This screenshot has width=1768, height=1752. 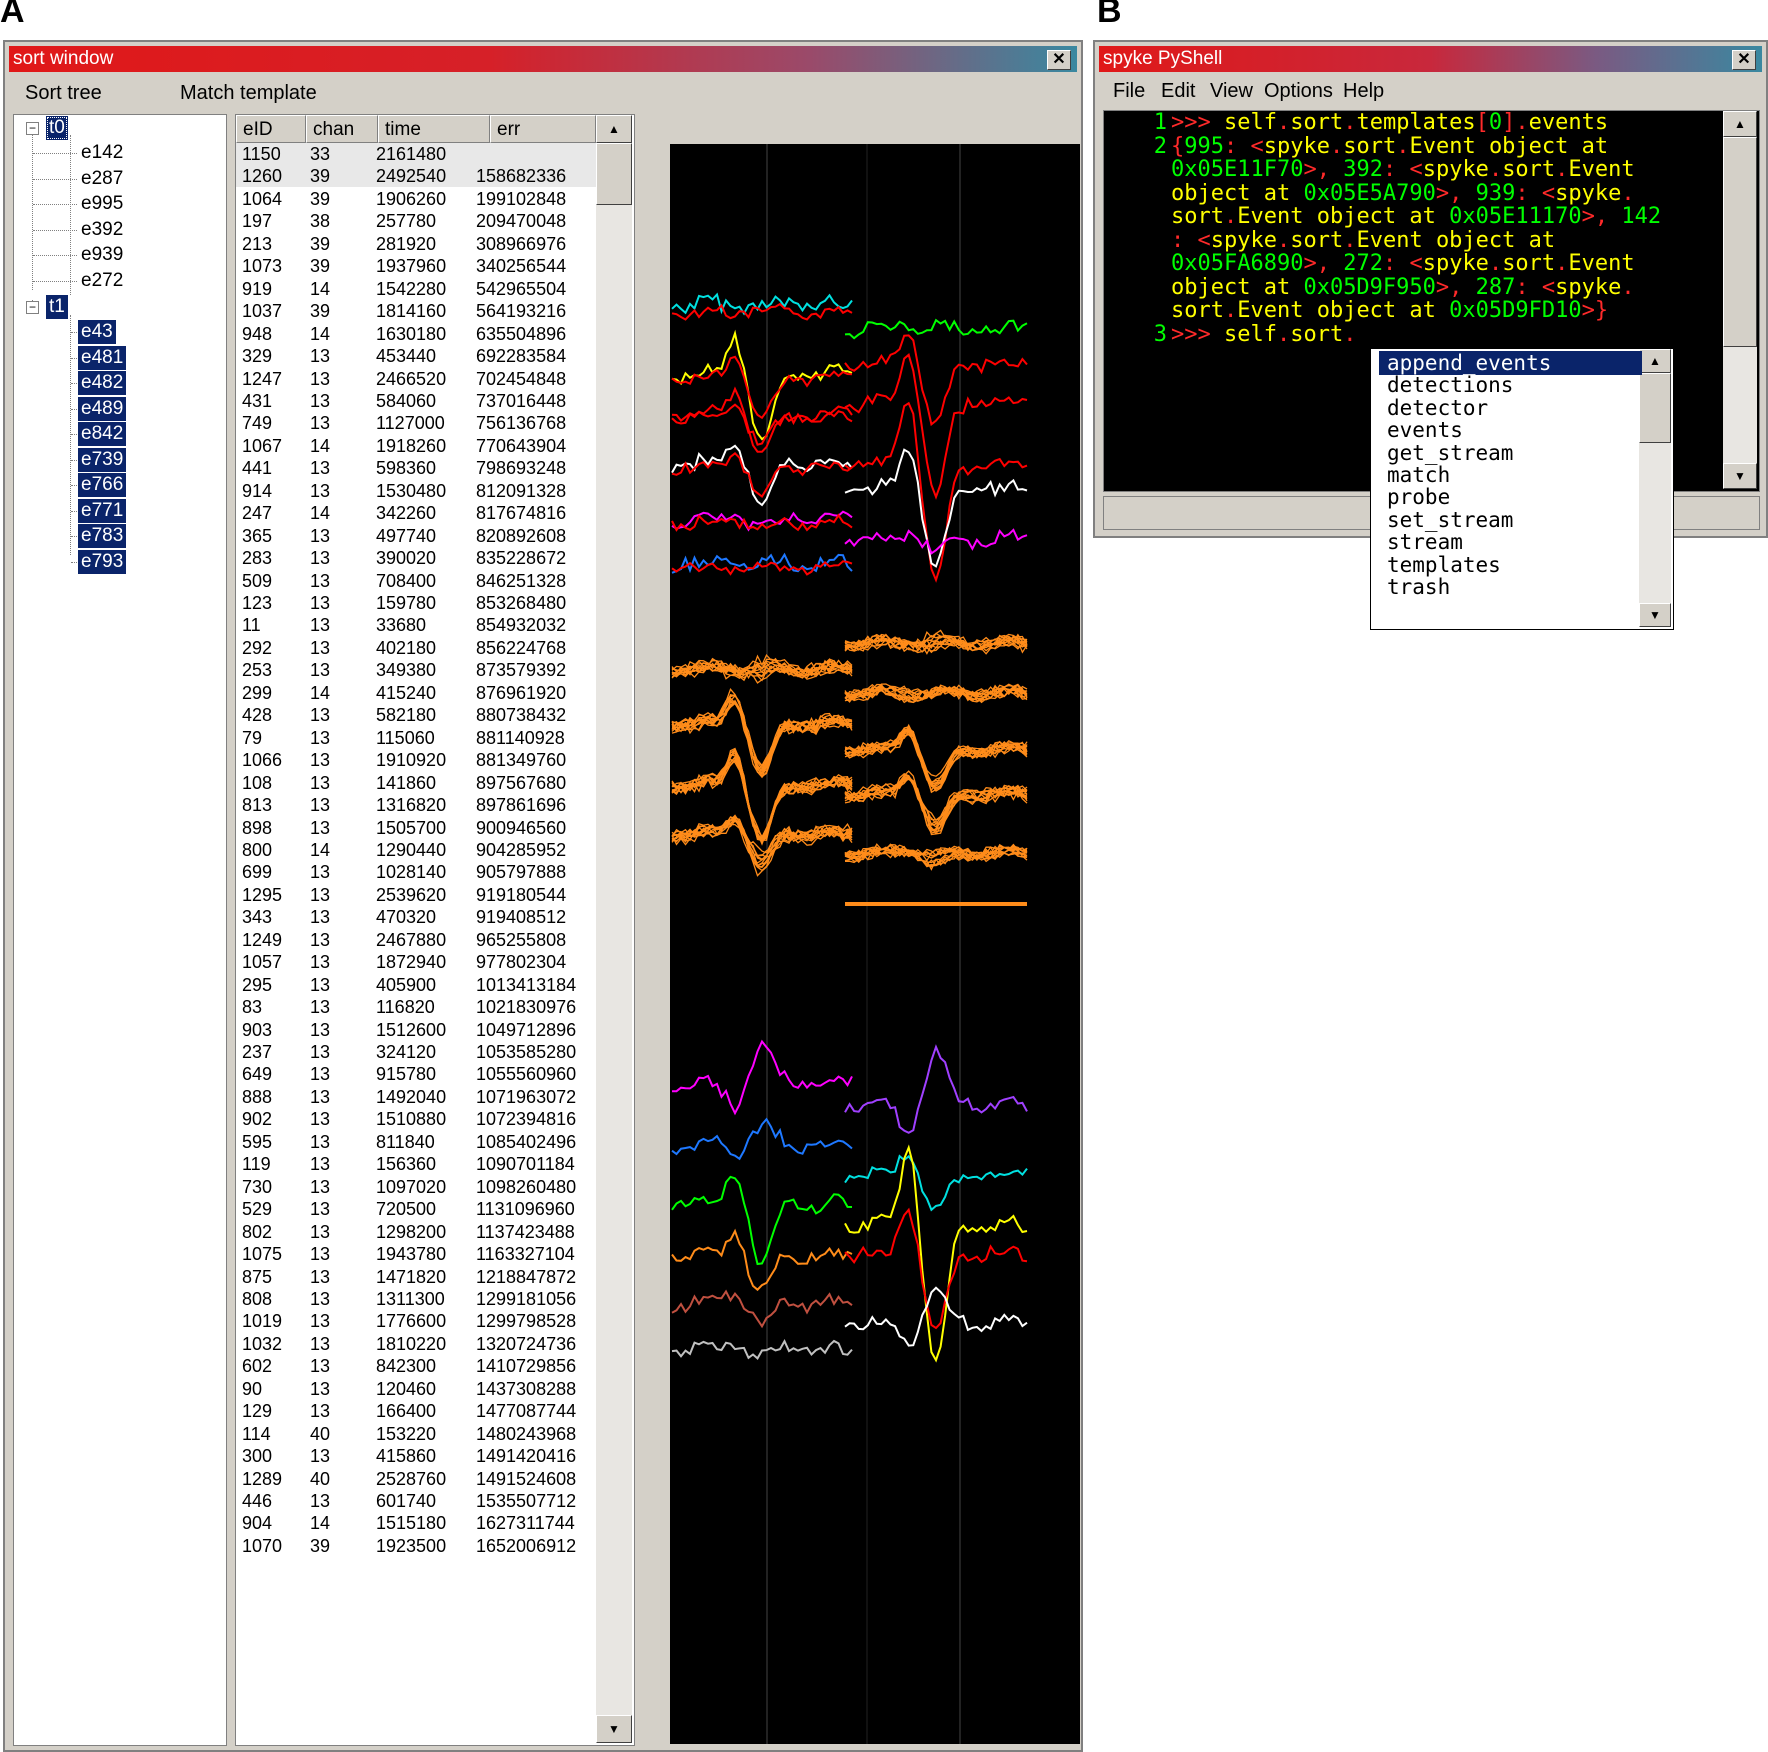 What do you see at coordinates (416, 1232) in the screenshot?
I see `table-row: 802 13 1298200 1137423488` at bounding box center [416, 1232].